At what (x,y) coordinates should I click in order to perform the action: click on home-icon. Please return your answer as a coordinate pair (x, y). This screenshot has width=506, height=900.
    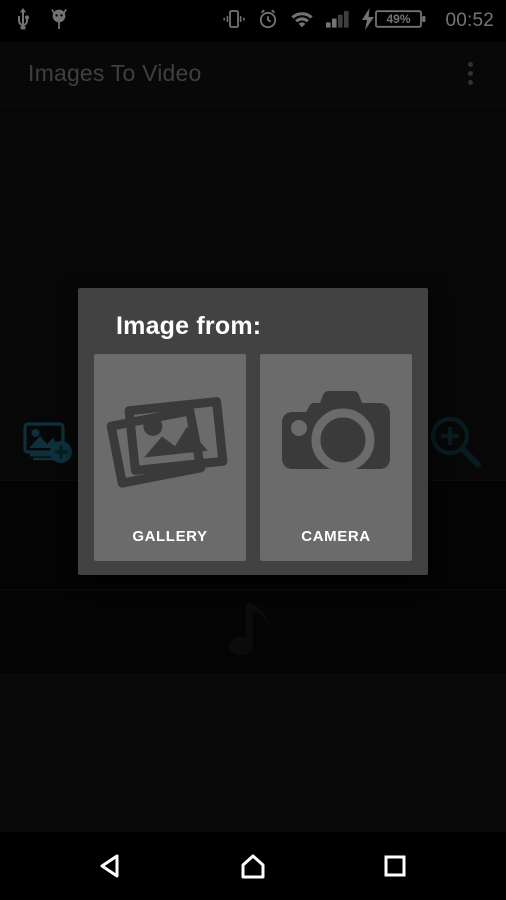
    Looking at the image, I should click on (253, 866).